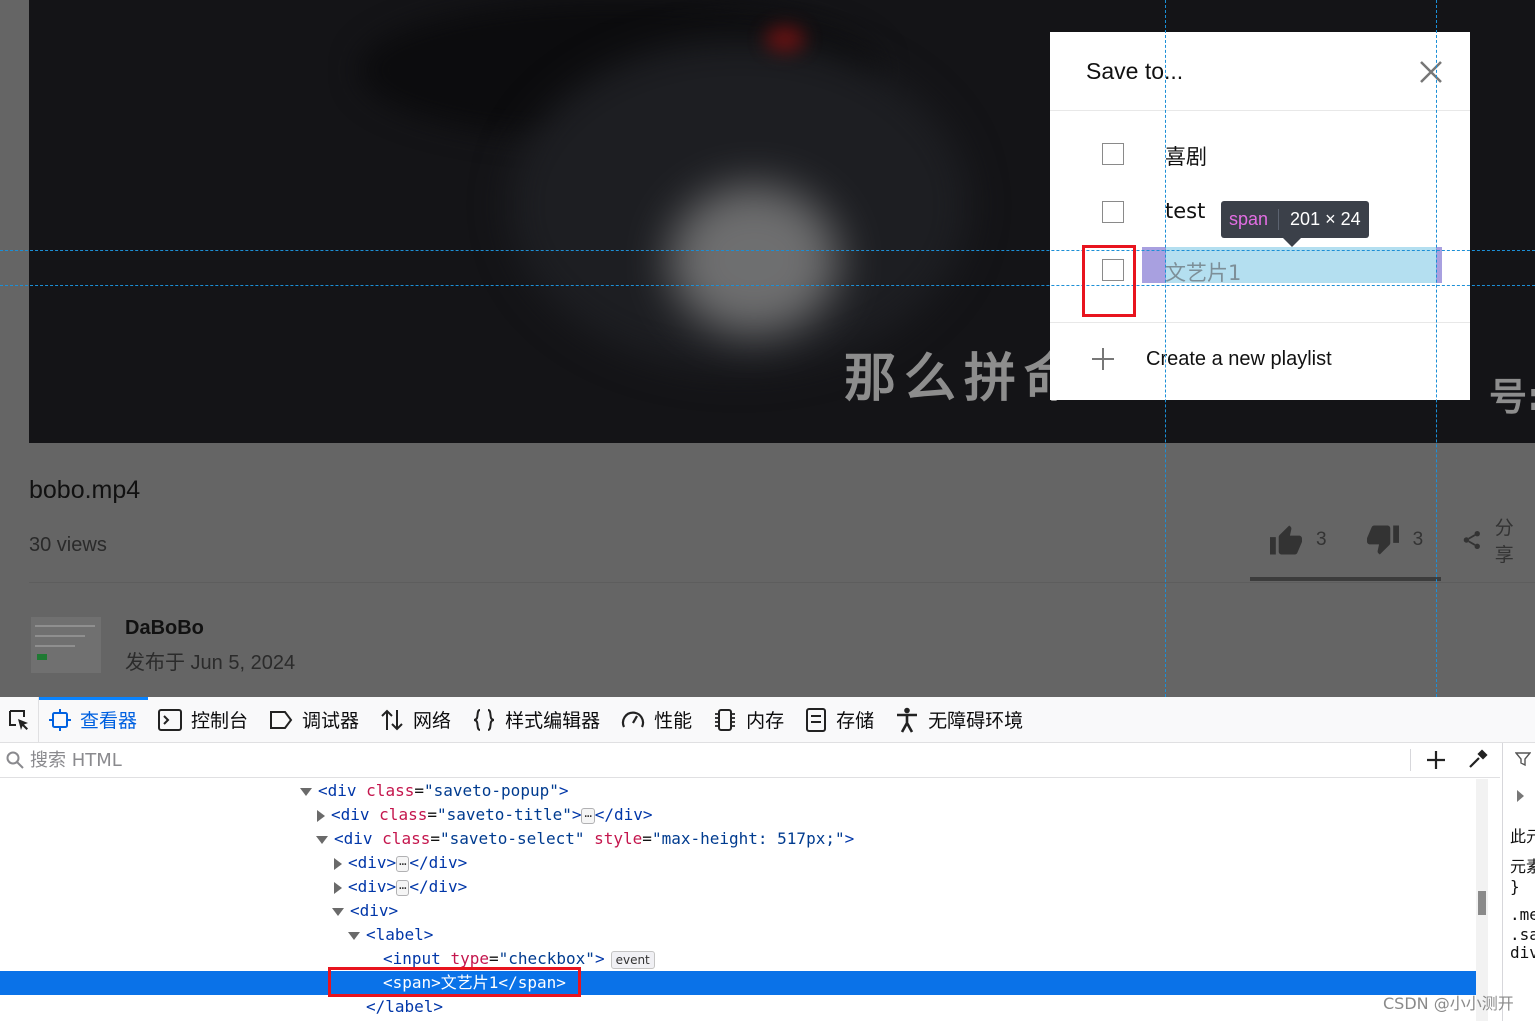  Describe the element at coordinates (1472, 540) in the screenshot. I see `share-icon` at that location.